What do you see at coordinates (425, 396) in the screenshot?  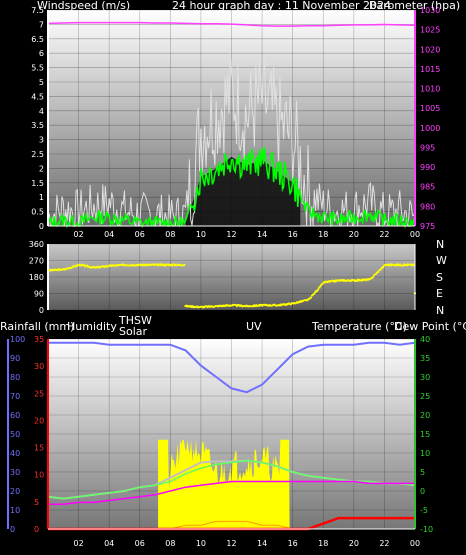 I see `bottom-temp-tick: 25` at bounding box center [425, 396].